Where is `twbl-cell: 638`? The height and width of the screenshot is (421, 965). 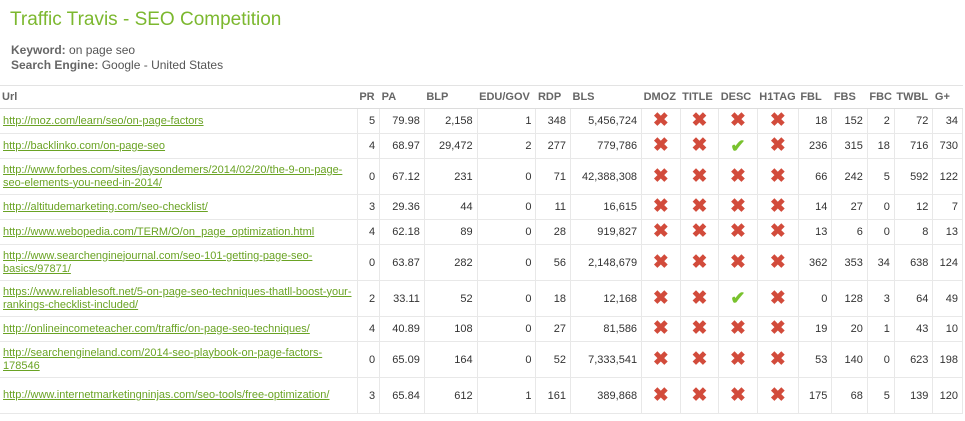
twbl-cell: 638 is located at coordinates (914, 262).